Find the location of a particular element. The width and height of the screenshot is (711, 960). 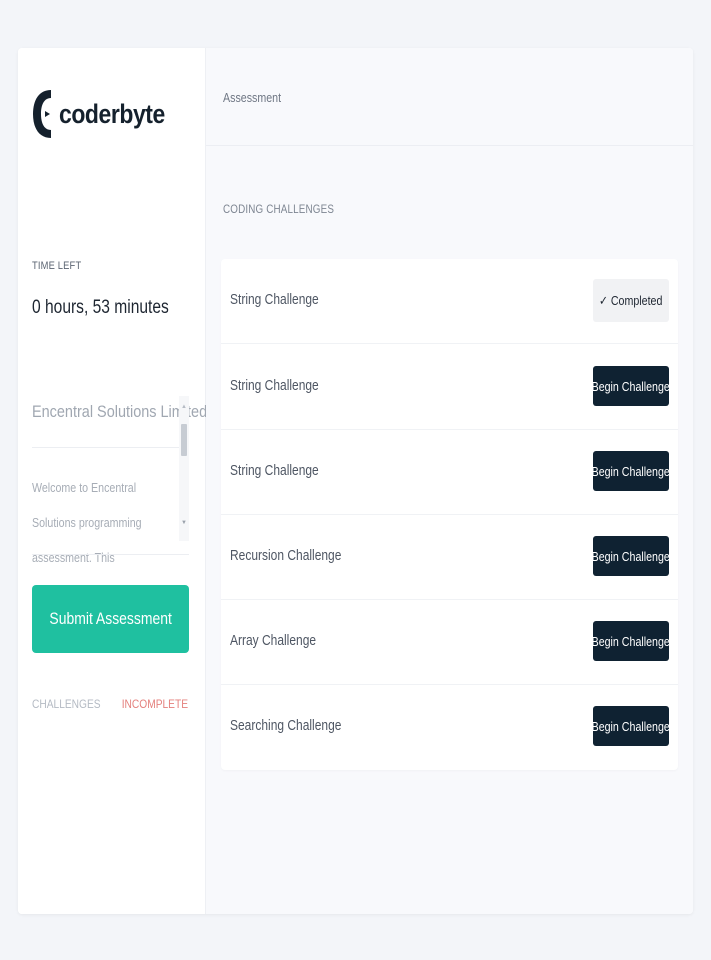

challenge-row: Searching Challenge Begin Challenge is located at coordinates (449, 727).